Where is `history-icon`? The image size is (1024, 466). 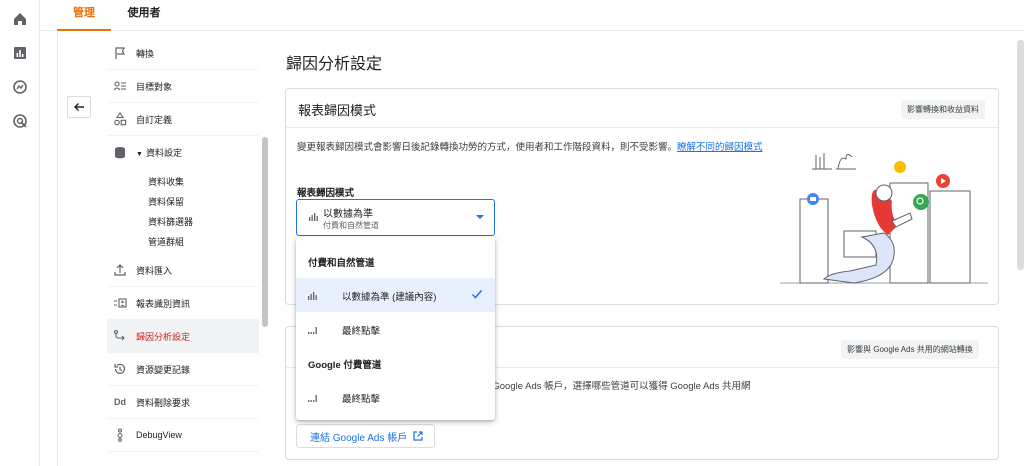
history-icon is located at coordinates (120, 369).